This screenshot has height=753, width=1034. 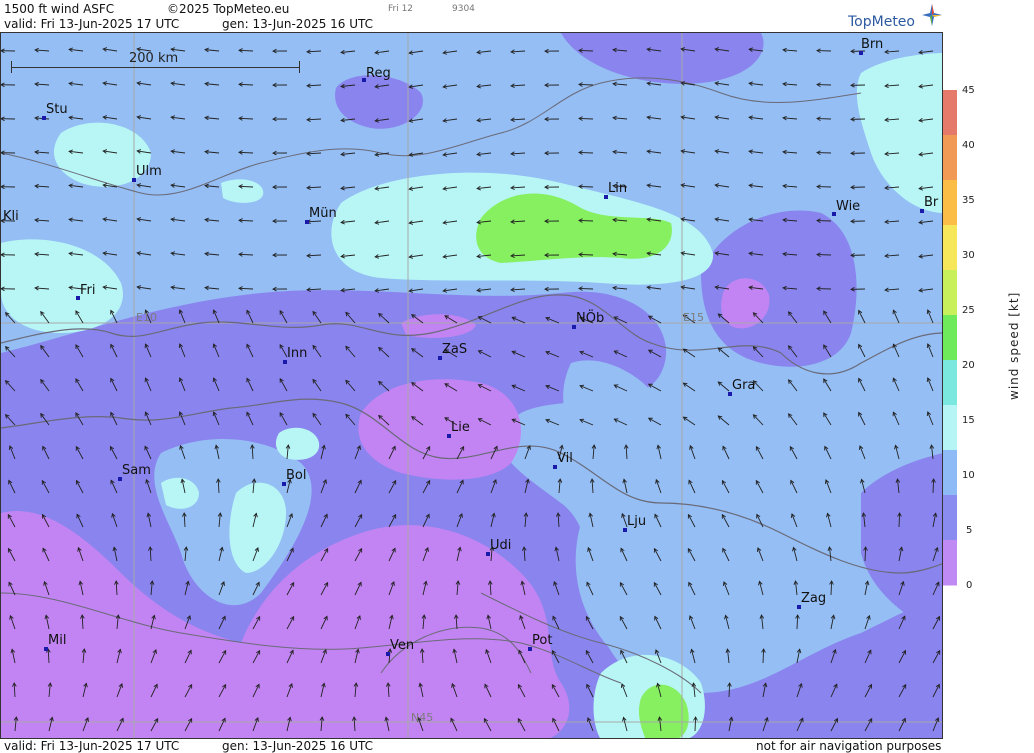 I want to click on city-label: Br, so click(x=931, y=202).